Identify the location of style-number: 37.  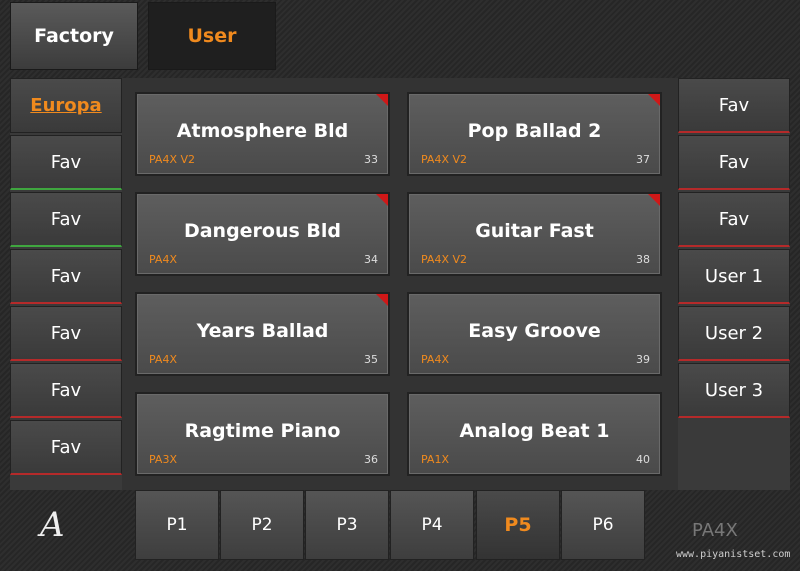
(643, 159).